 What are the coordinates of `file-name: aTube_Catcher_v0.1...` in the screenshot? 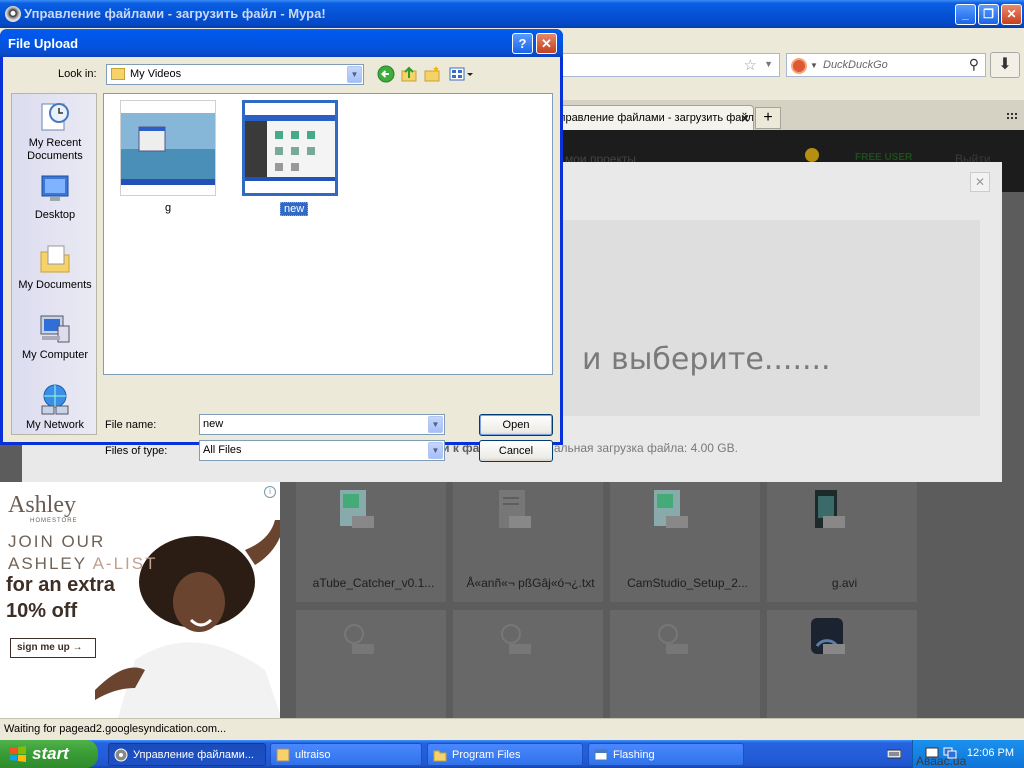 It's located at (373, 583).